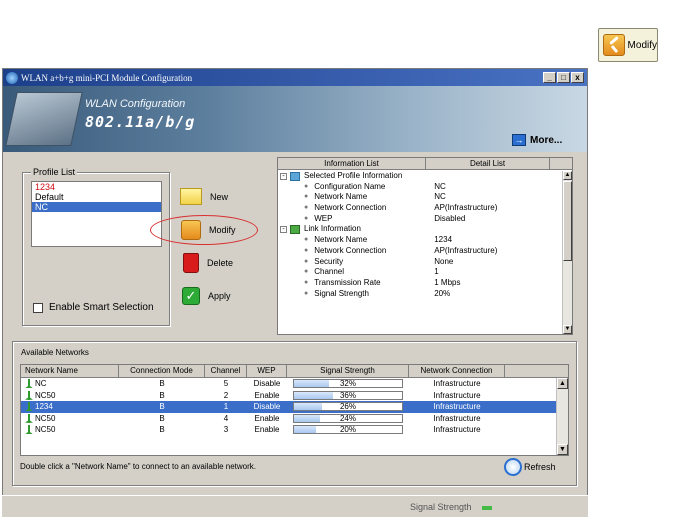  I want to click on signal-cell: 32%, so click(348, 384).